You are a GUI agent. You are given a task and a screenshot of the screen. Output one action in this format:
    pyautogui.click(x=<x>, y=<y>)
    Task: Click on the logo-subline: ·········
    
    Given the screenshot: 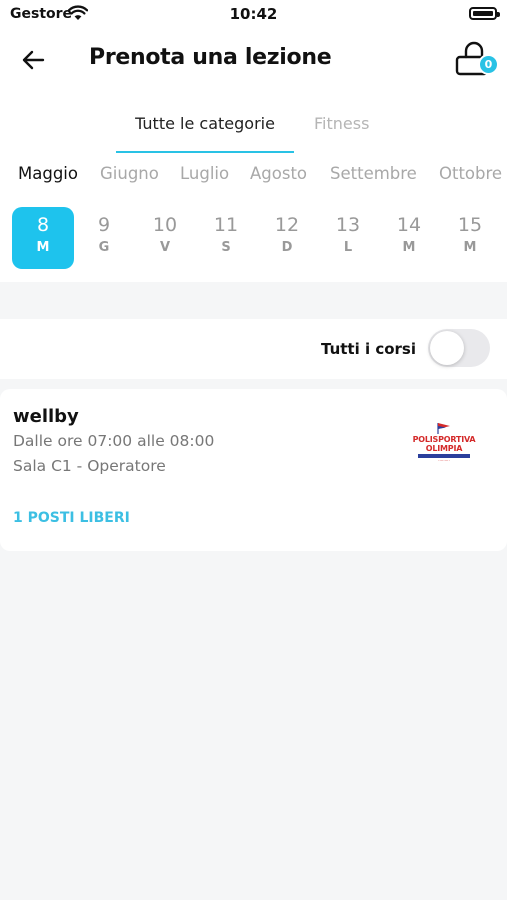 What is the action you would take?
    pyautogui.click(x=444, y=460)
    